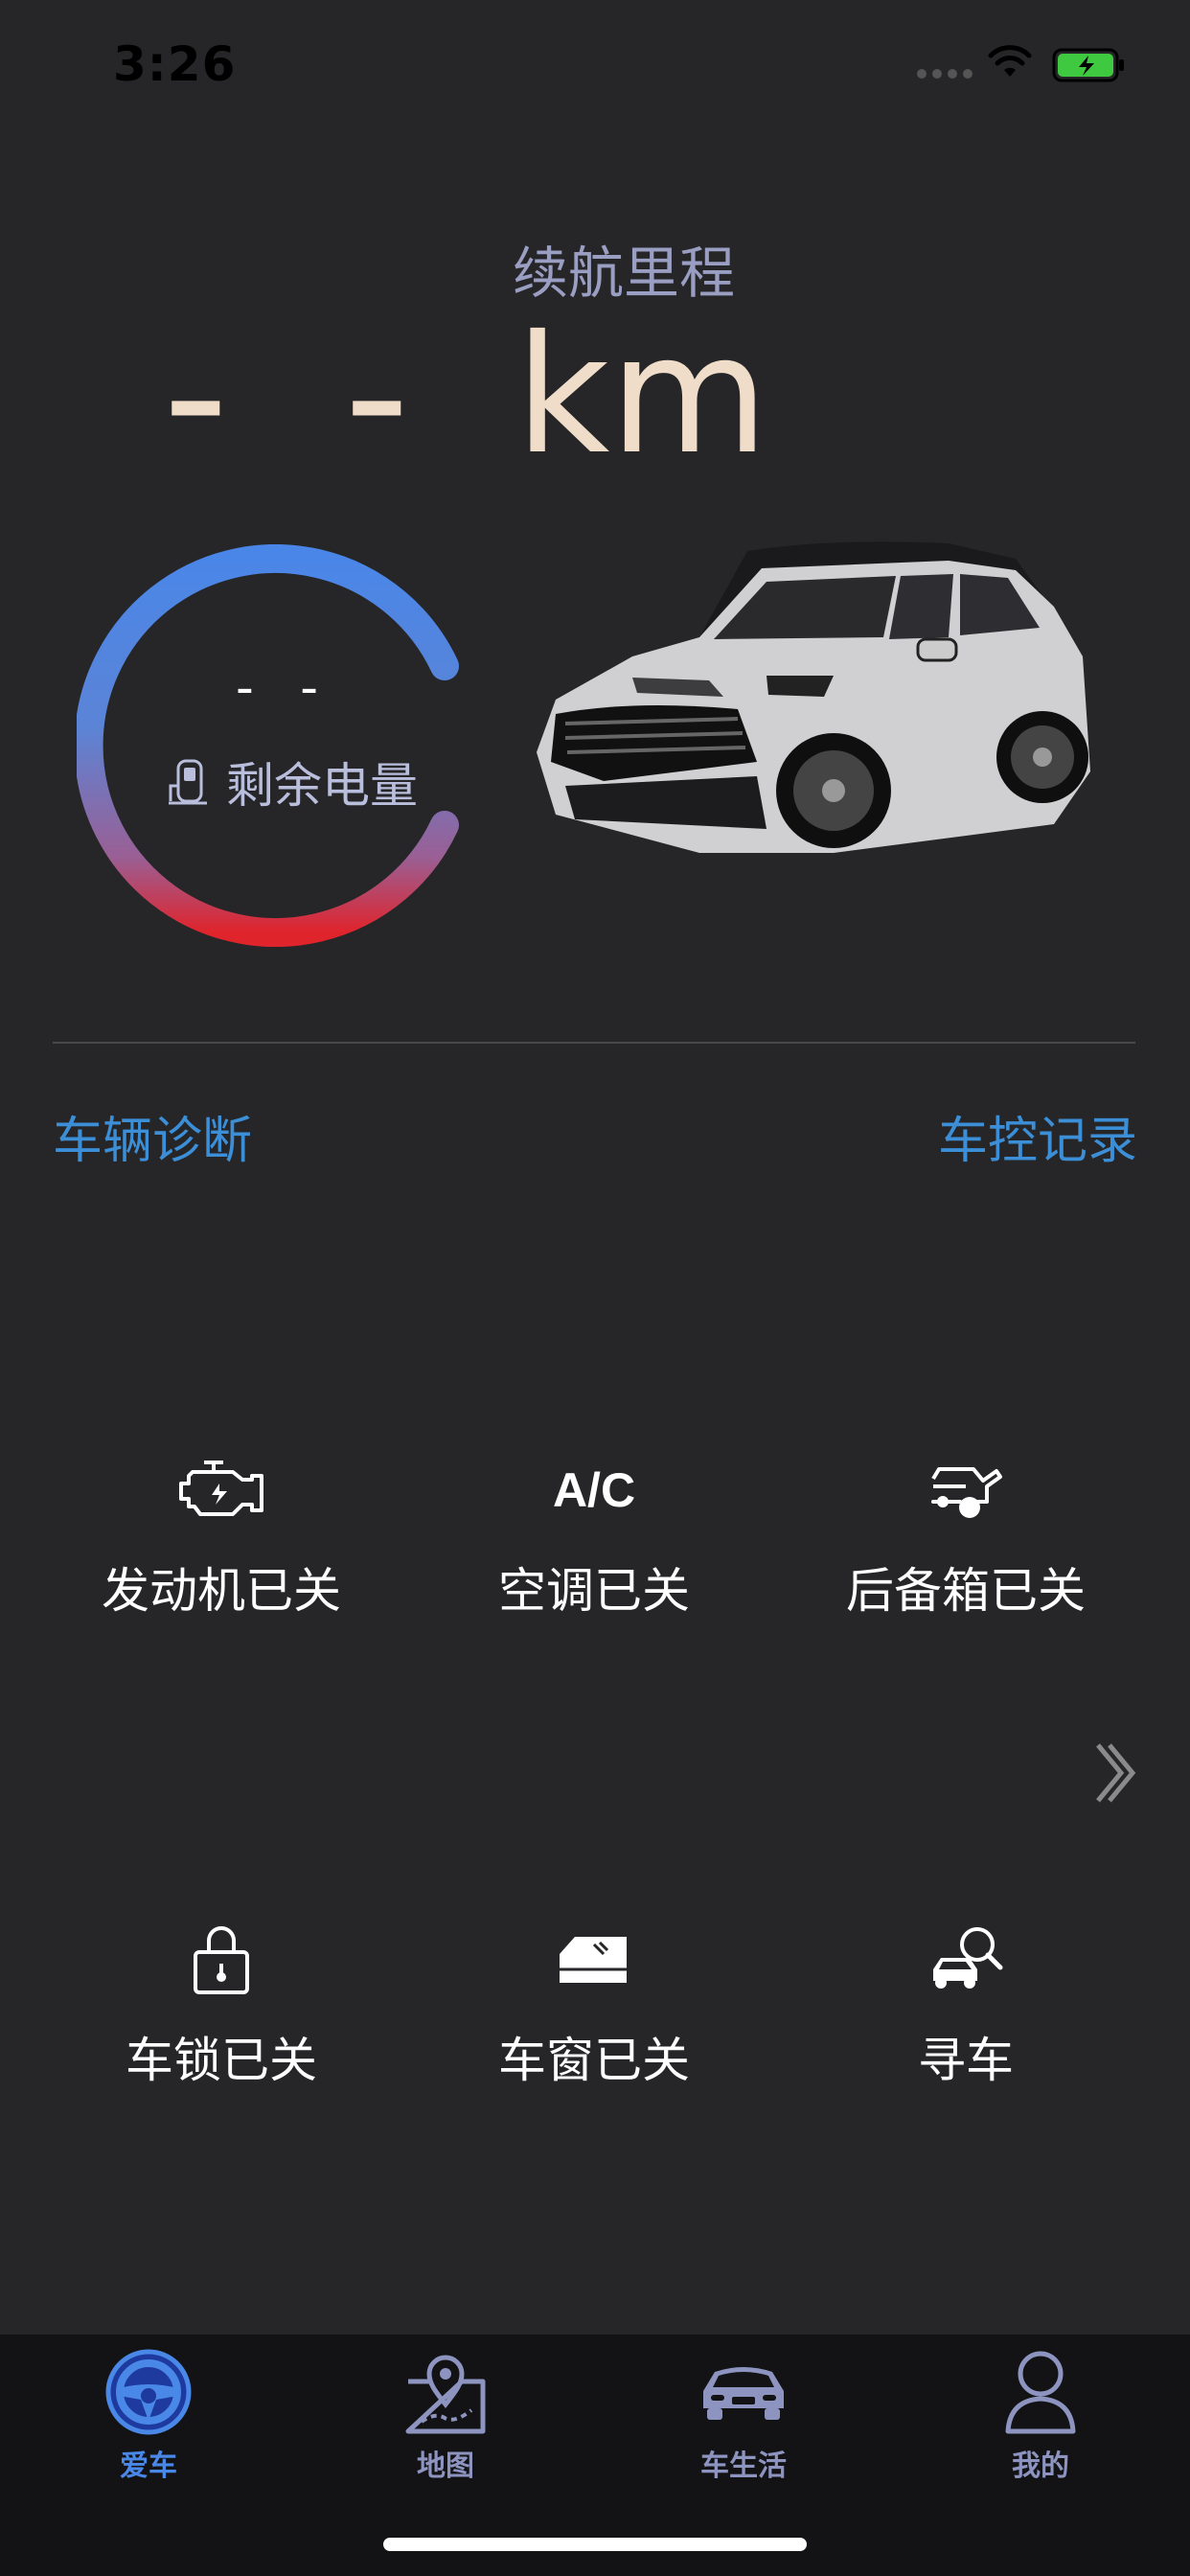  Describe the element at coordinates (594, 1591) in the screenshot. I see `ac-status: 空调已关` at that location.